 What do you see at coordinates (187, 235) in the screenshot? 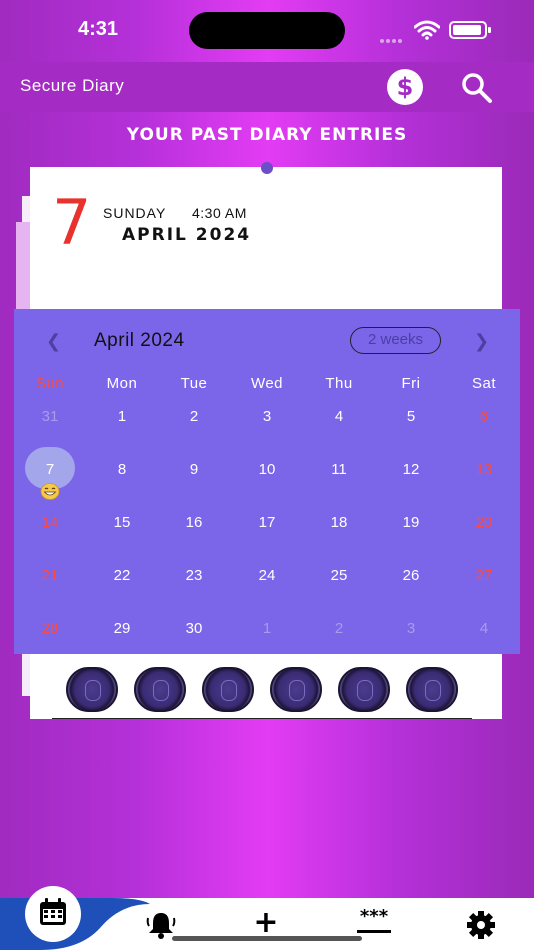
I see `entry-month-year: APRIL 2024` at bounding box center [187, 235].